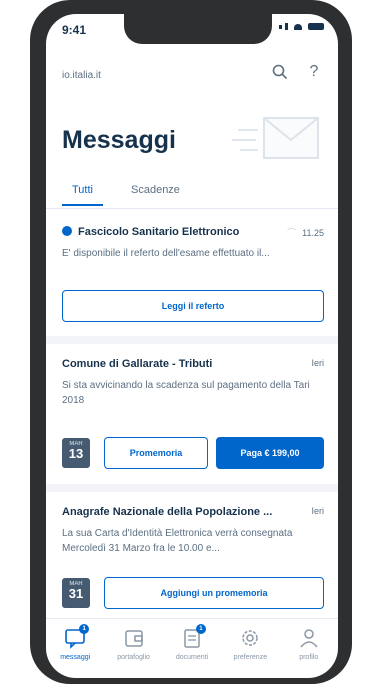 This screenshot has height=690, width=367. I want to click on wifi-icon, so click(298, 26).